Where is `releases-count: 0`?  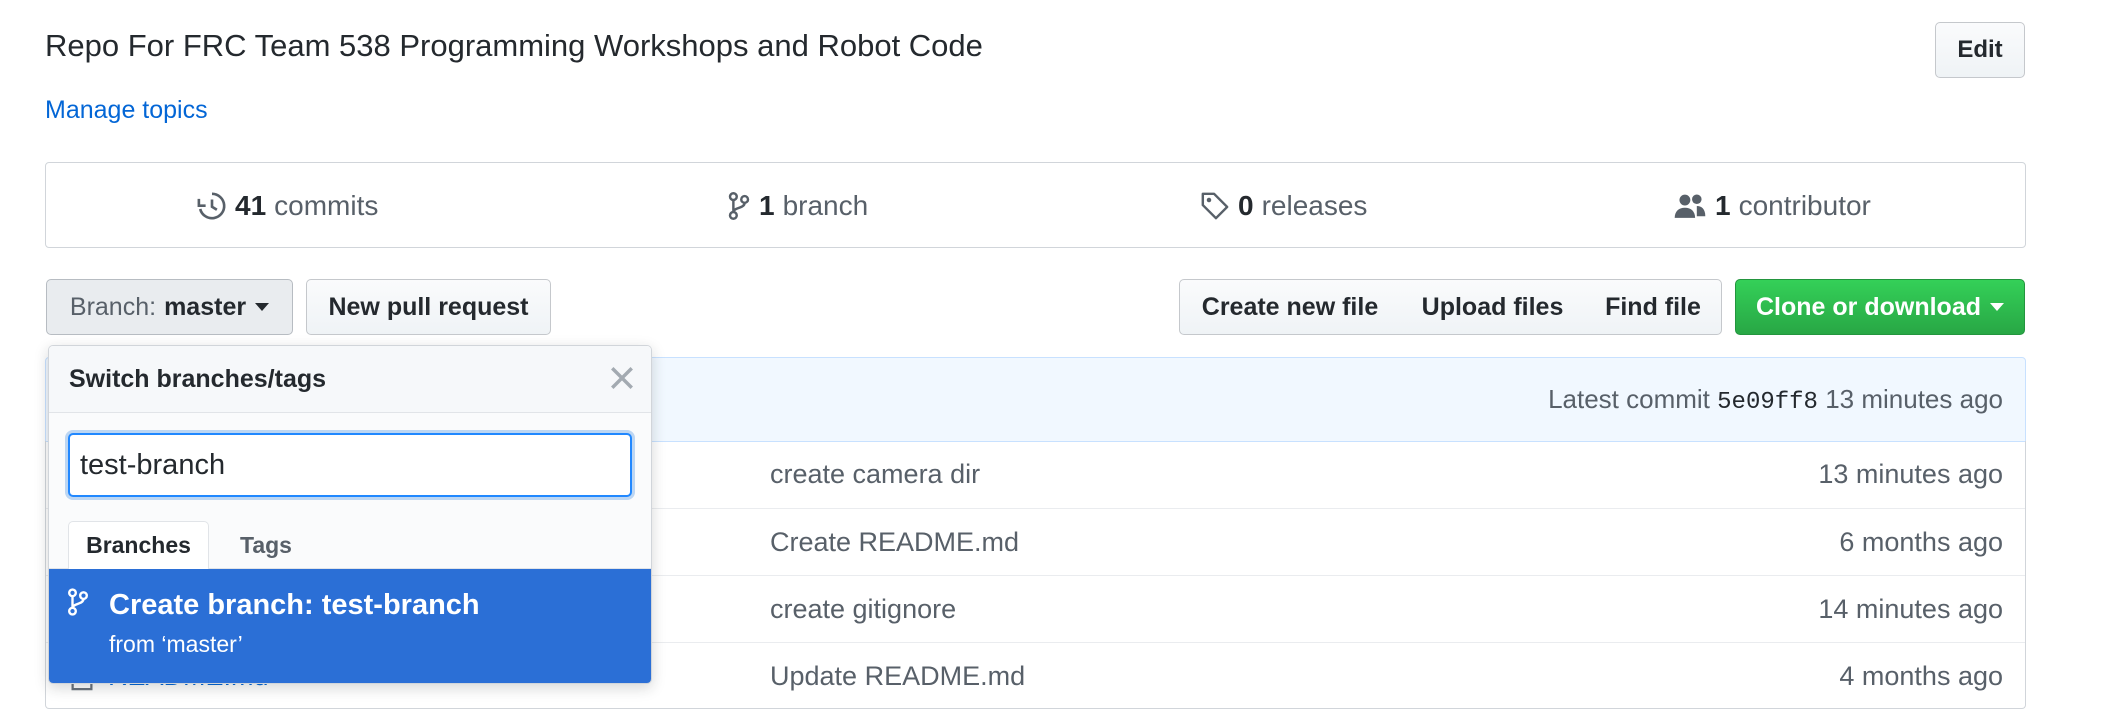 releases-count: 0 is located at coordinates (1246, 205).